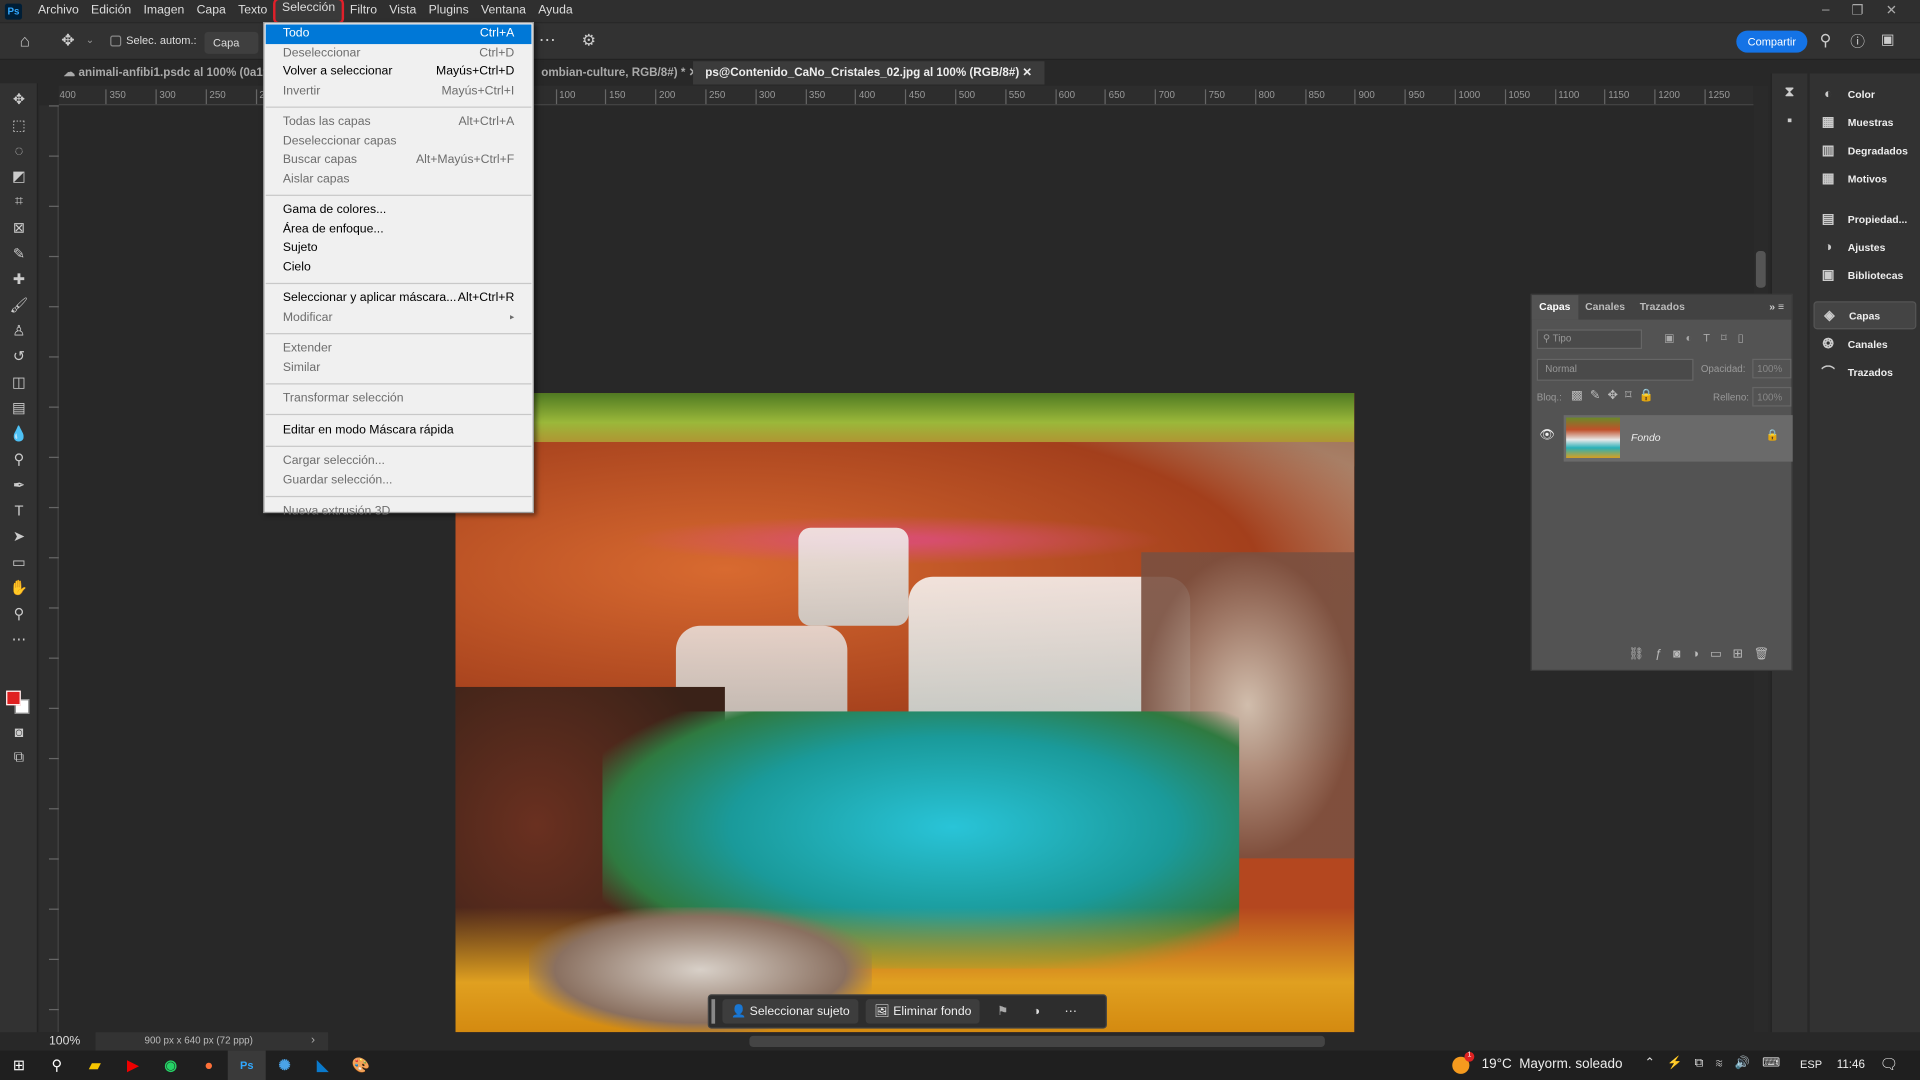 This screenshot has width=1920, height=1080. Describe the element at coordinates (171, 1065) in the screenshot. I see `whatsapp-app-icon: ◉` at that location.